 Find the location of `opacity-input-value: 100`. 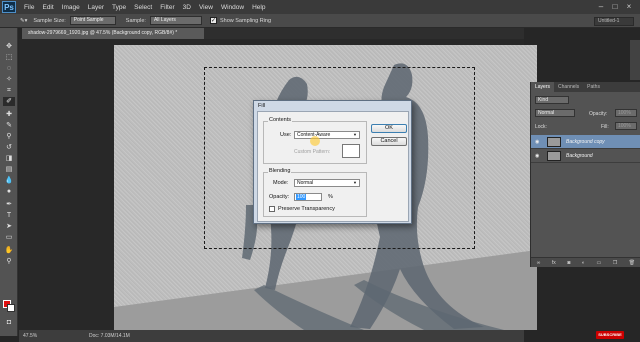

opacity-input-value: 100 is located at coordinates (301, 197).